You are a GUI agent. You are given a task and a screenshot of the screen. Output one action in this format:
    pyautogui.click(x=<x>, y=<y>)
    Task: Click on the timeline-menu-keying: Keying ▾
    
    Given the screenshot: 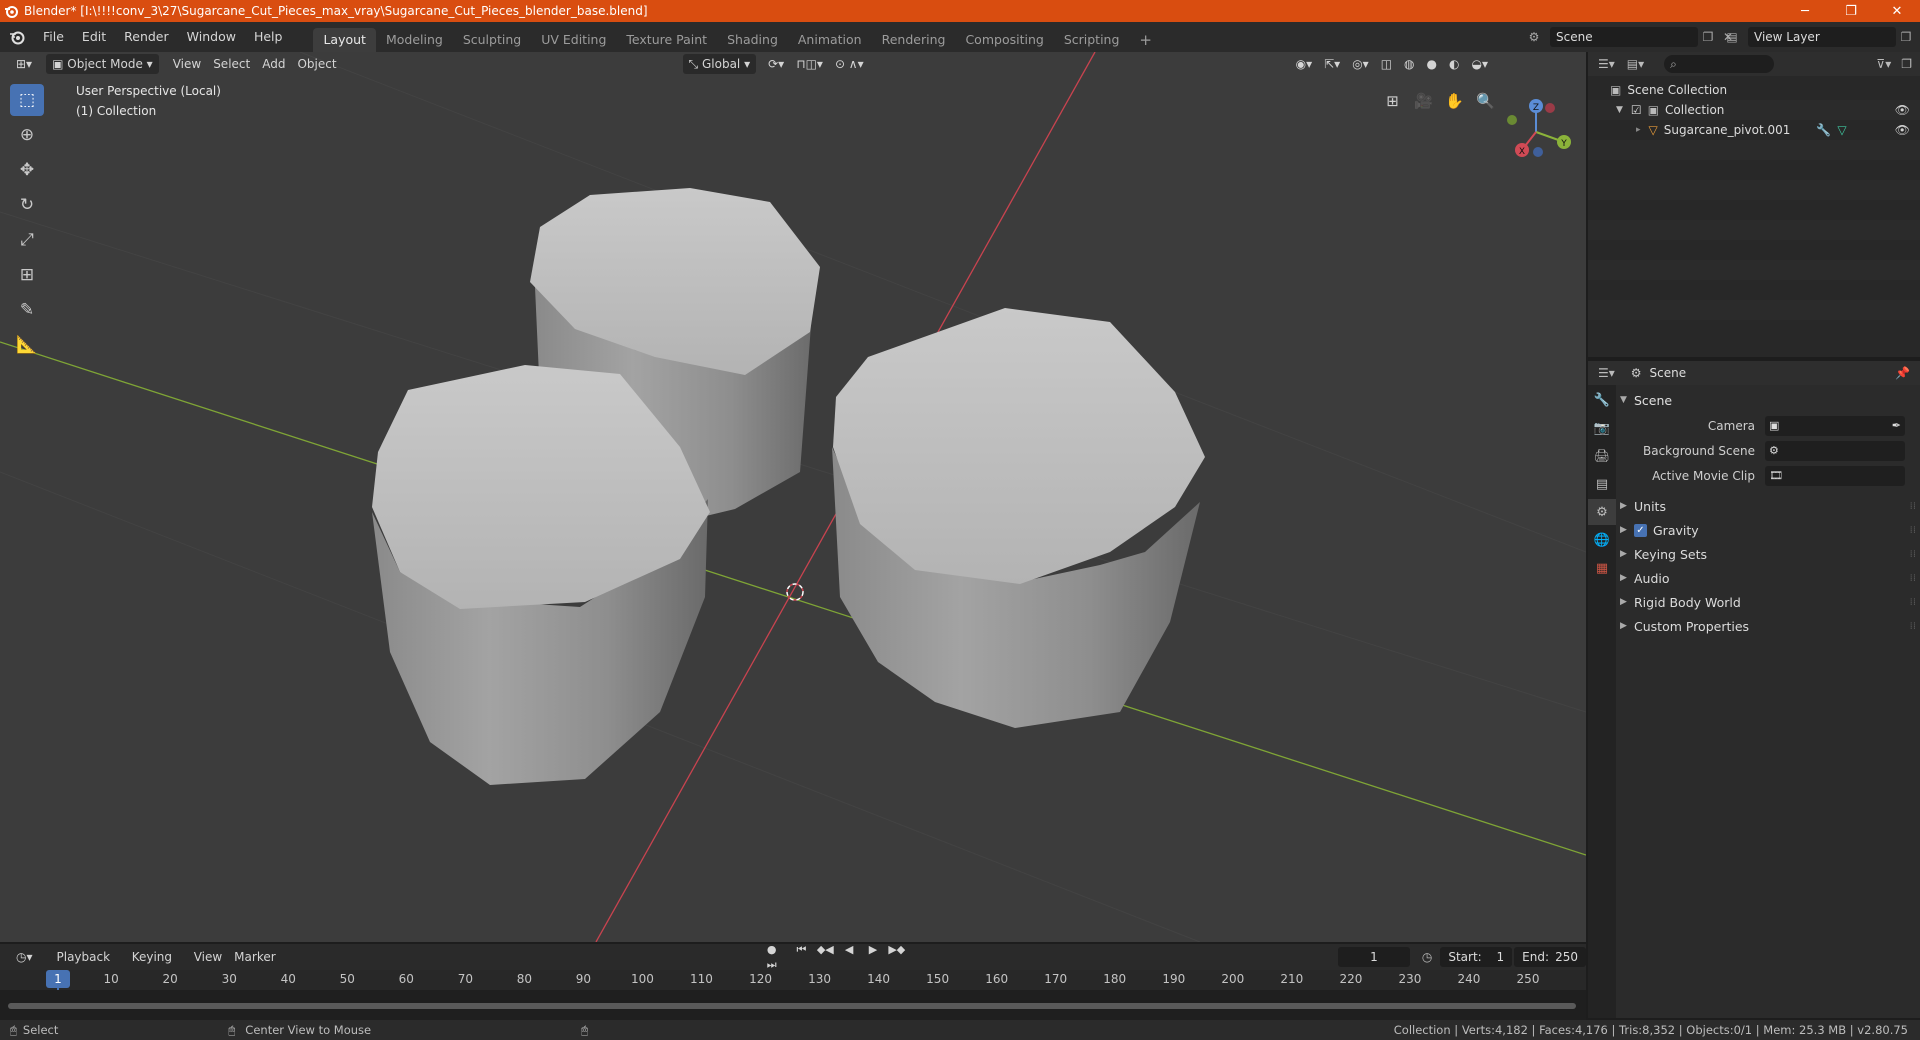 What is the action you would take?
    pyautogui.click(x=157, y=965)
    